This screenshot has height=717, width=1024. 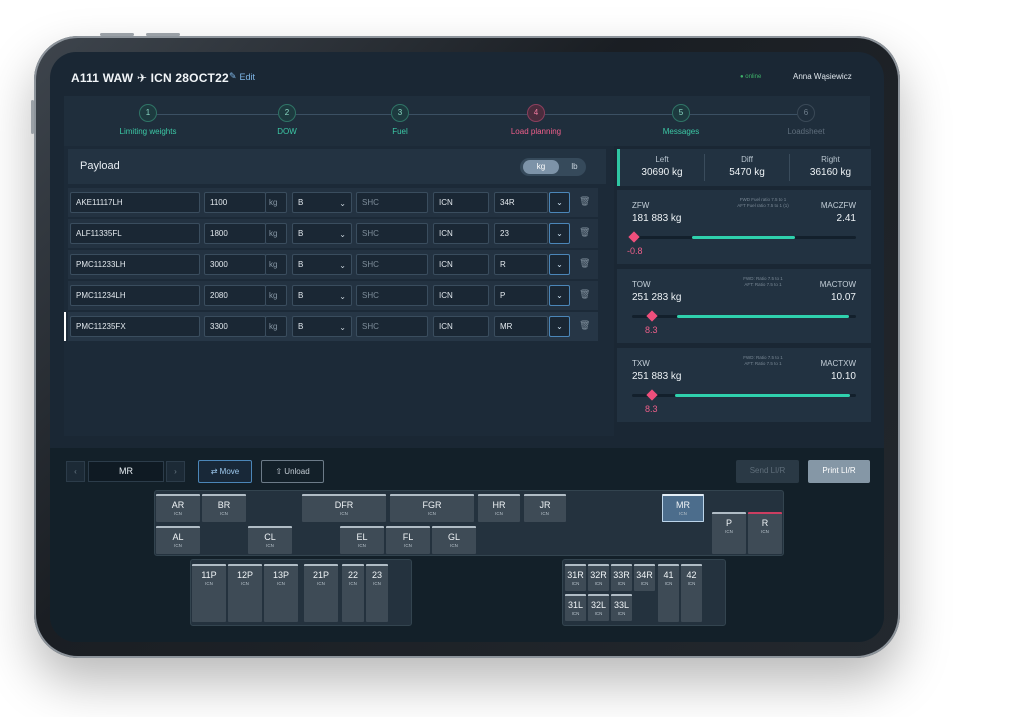 What do you see at coordinates (536, 120) in the screenshot?
I see `step-load-planning: 4 Load planning` at bounding box center [536, 120].